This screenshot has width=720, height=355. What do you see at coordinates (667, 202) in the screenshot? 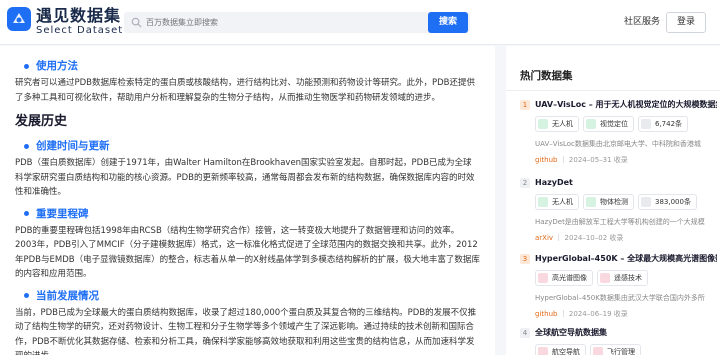
I see `record-count: 383,000条` at bounding box center [667, 202].